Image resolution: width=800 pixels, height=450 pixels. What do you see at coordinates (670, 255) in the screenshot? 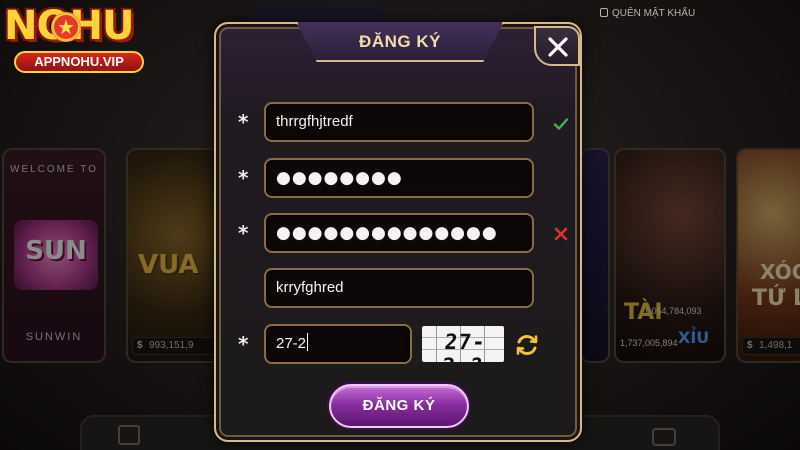
I see `game-card-taixiu: TÀI 1,064,784,093 XỈU 1,737,005,894` at bounding box center [670, 255].